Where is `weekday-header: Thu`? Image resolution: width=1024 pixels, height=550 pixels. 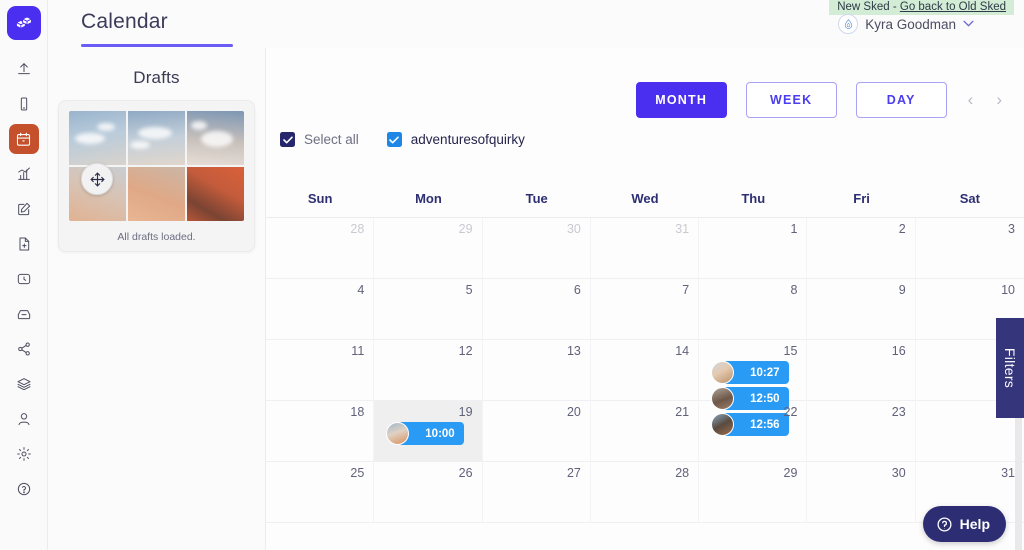
weekday-header: Thu is located at coordinates (753, 198).